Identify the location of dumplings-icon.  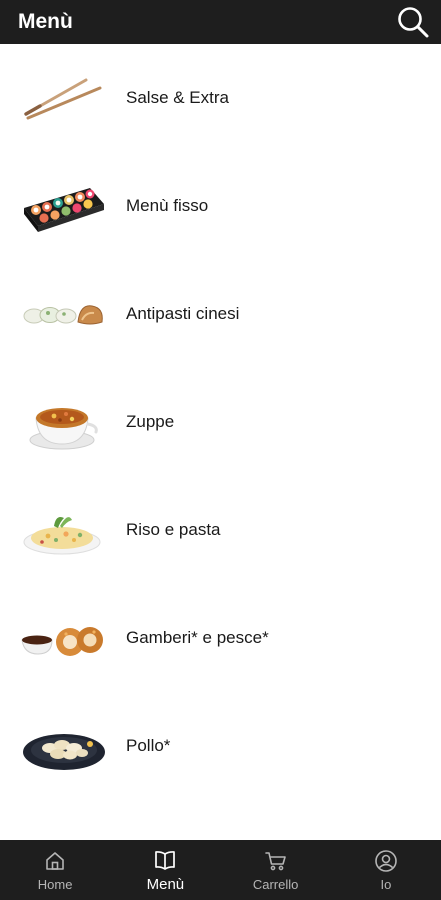
(63, 314).